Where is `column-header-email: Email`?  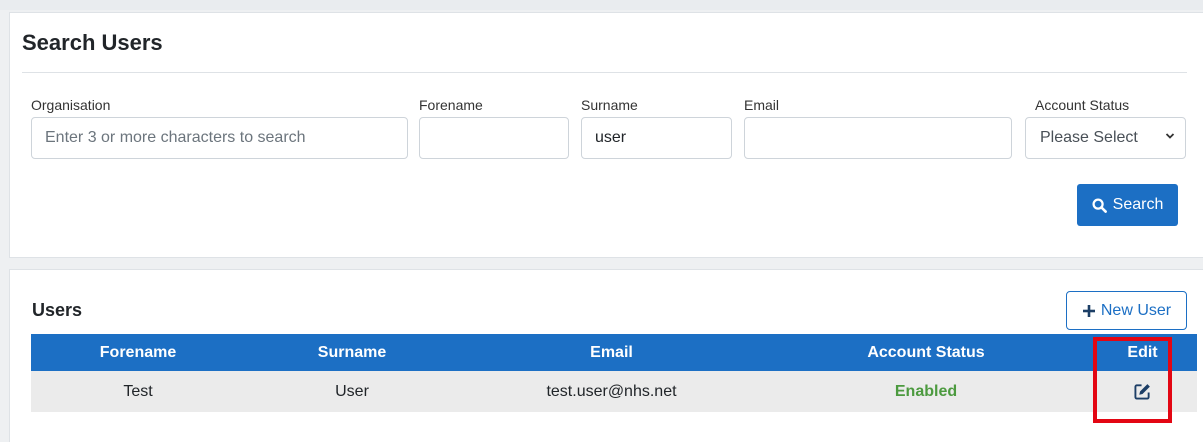
column-header-email: Email is located at coordinates (611, 352).